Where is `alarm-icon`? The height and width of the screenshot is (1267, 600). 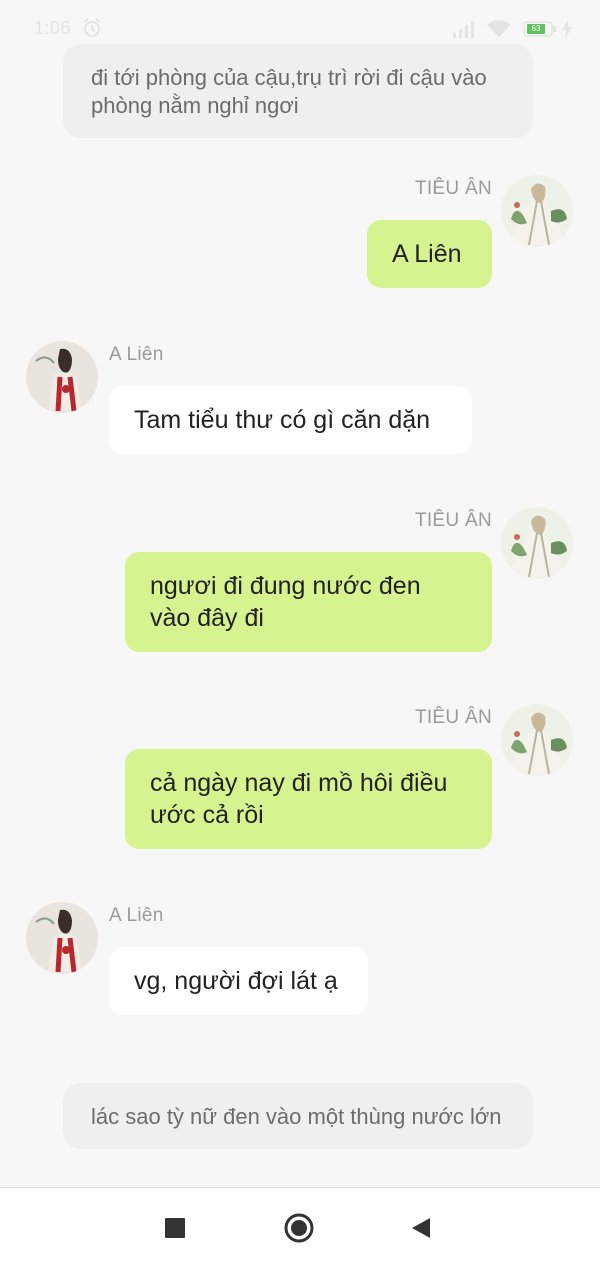
alarm-icon is located at coordinates (92, 28).